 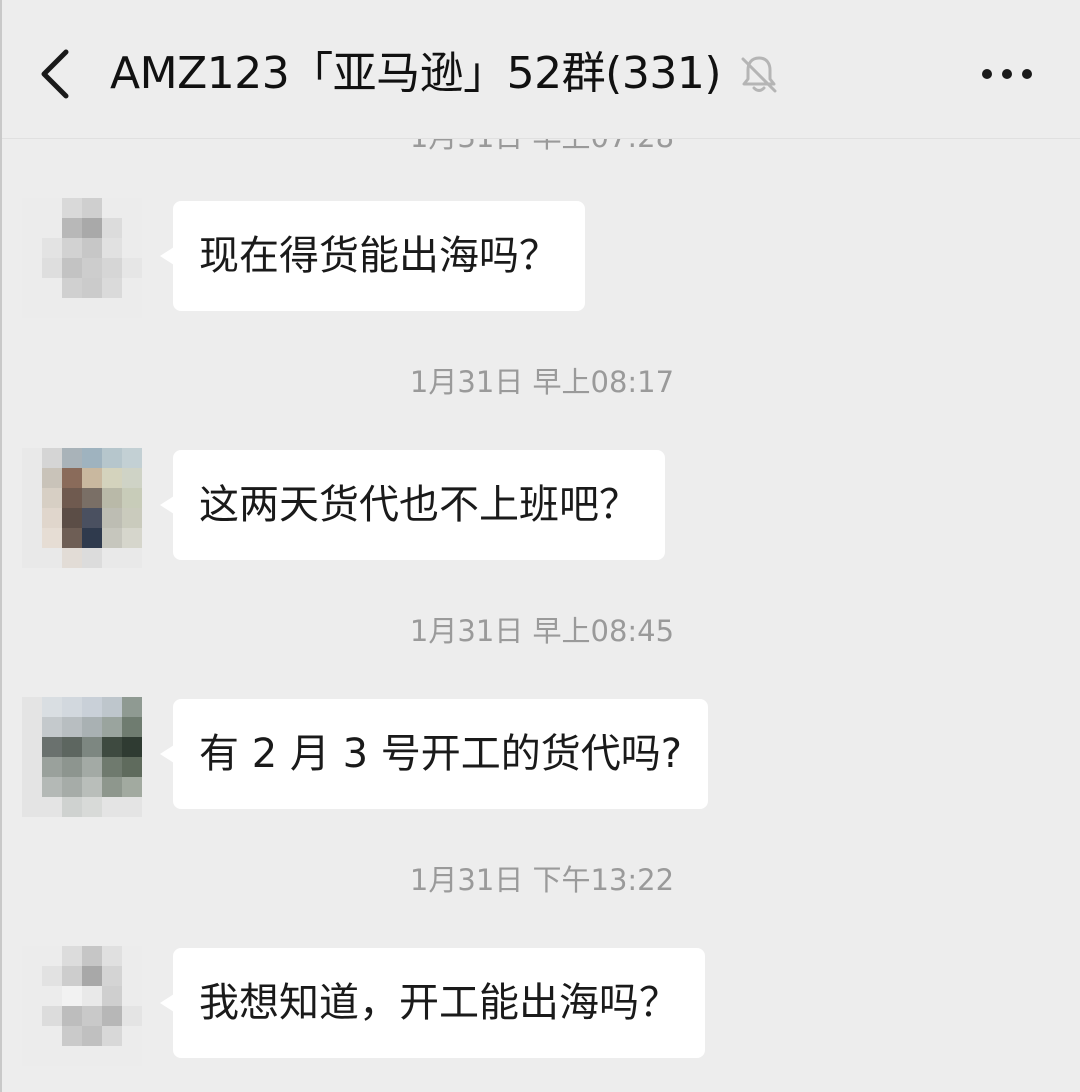 I want to click on chevron-left-icon, so click(x=55, y=74).